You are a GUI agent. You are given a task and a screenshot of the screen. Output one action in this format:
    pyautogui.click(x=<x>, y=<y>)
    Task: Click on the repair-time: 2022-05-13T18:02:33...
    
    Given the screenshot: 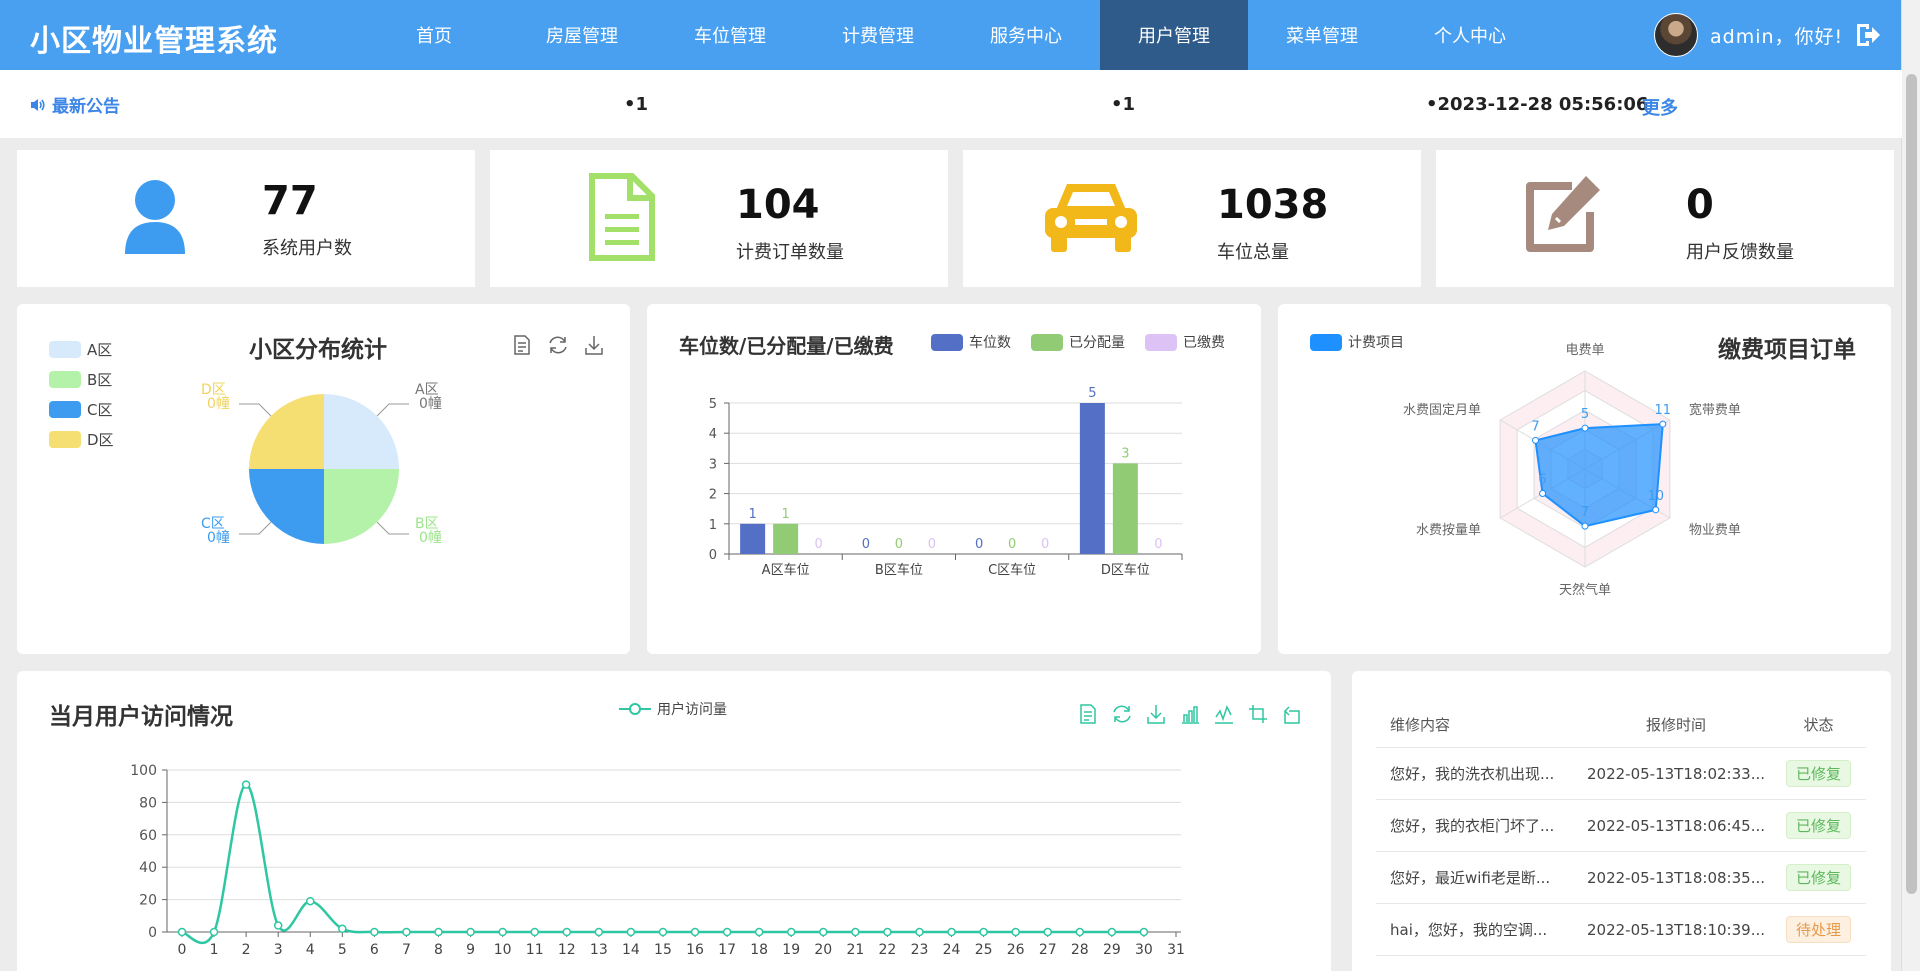 What is the action you would take?
    pyautogui.click(x=1676, y=773)
    